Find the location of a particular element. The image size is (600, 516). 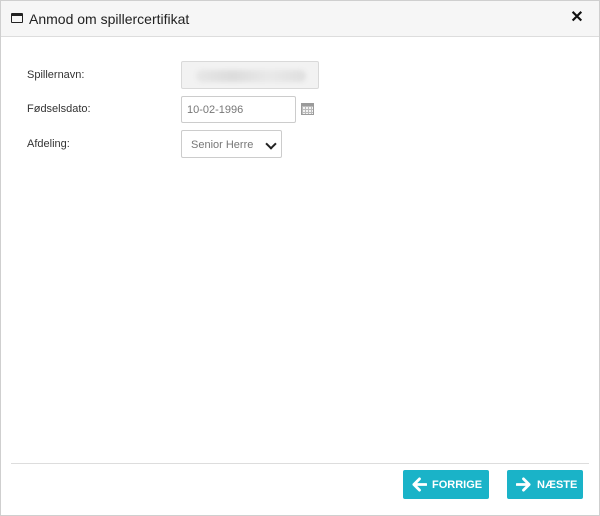

next-button-label: NÆSTE is located at coordinates (557, 485).